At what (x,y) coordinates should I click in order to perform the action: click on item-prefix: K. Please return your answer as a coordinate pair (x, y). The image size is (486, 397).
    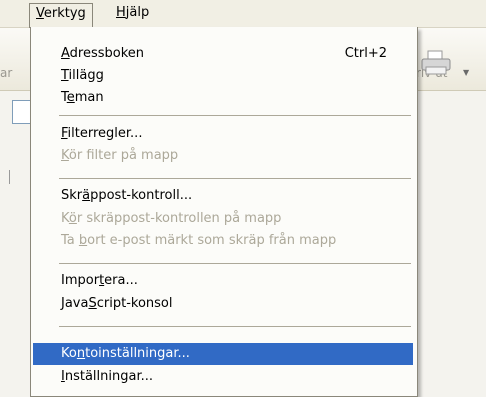
    Looking at the image, I should click on (65, 218).